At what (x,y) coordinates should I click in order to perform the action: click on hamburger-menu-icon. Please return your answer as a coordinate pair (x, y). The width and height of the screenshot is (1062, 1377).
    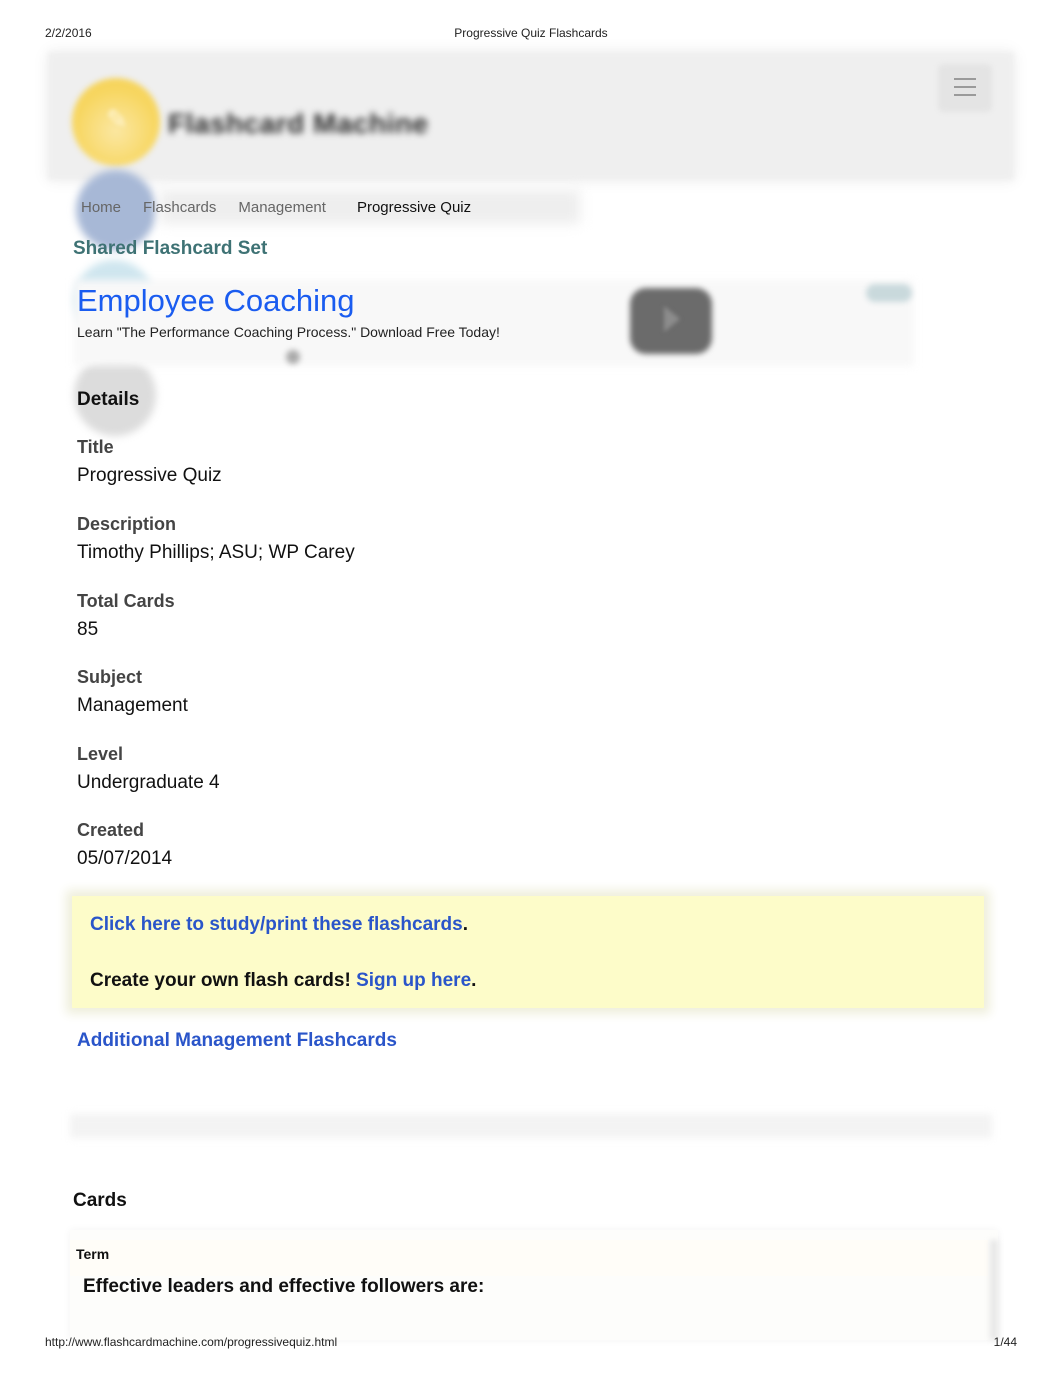
    Looking at the image, I should click on (965, 87).